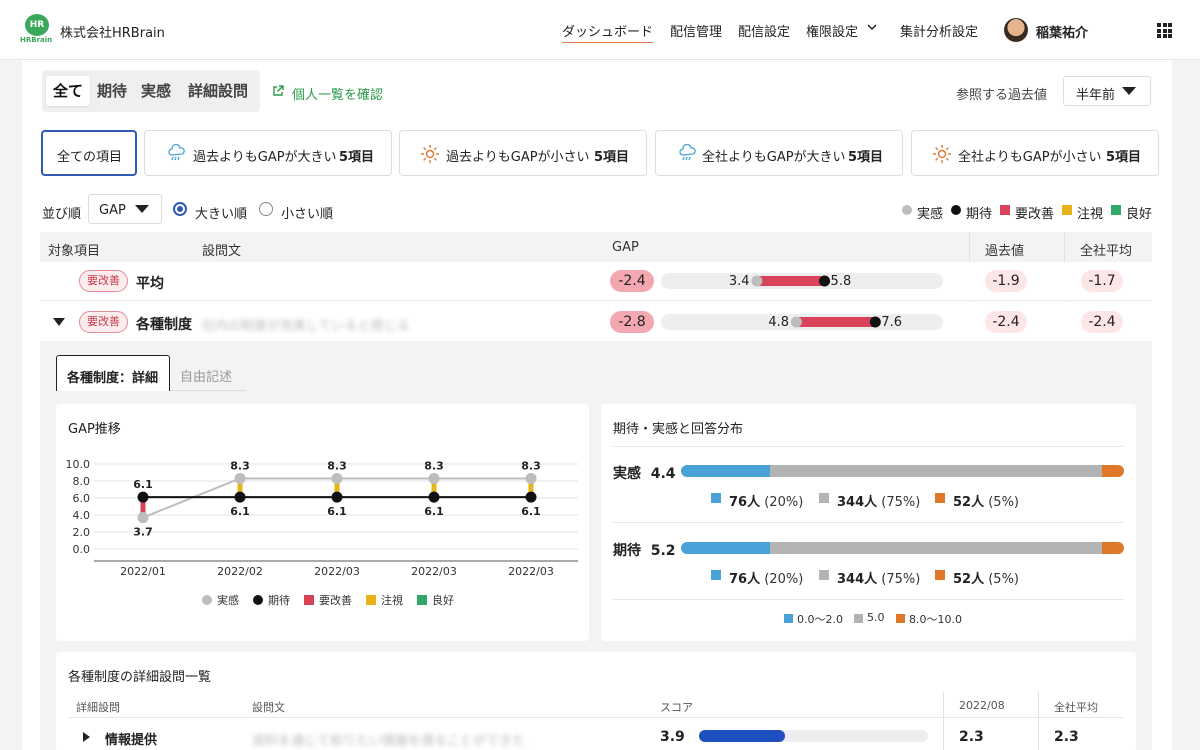 This screenshot has height=750, width=1200. What do you see at coordinates (430, 154) in the screenshot?
I see `sun-icon` at bounding box center [430, 154].